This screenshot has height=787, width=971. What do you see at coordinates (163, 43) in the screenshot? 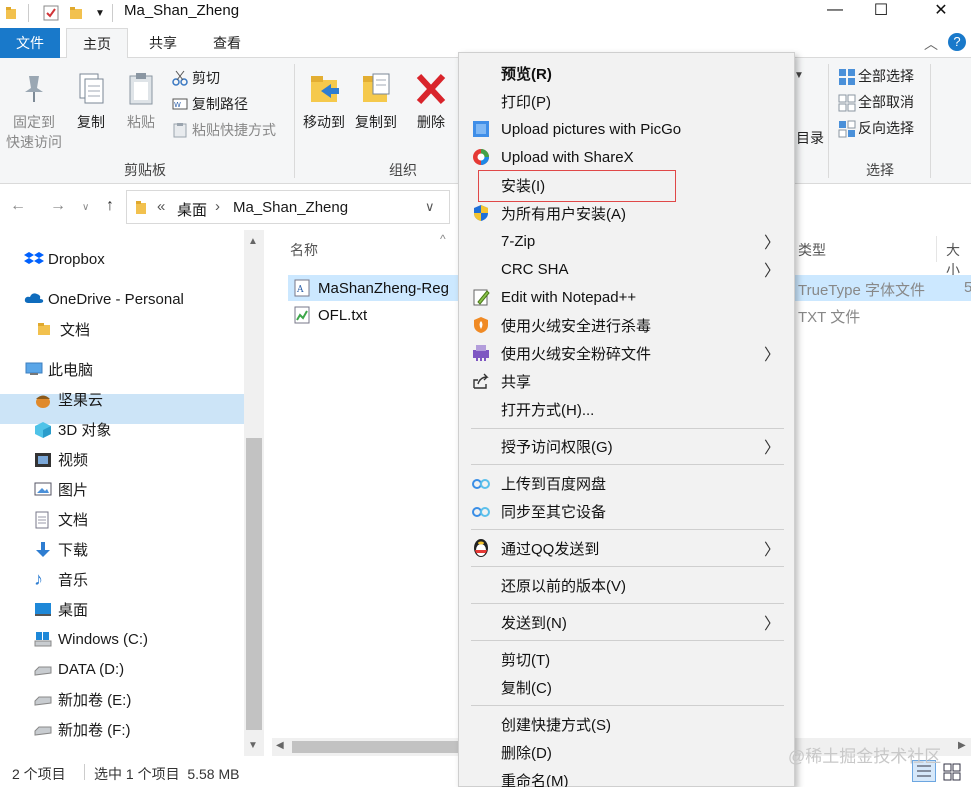
I see `tab-share: 共享` at bounding box center [163, 43].